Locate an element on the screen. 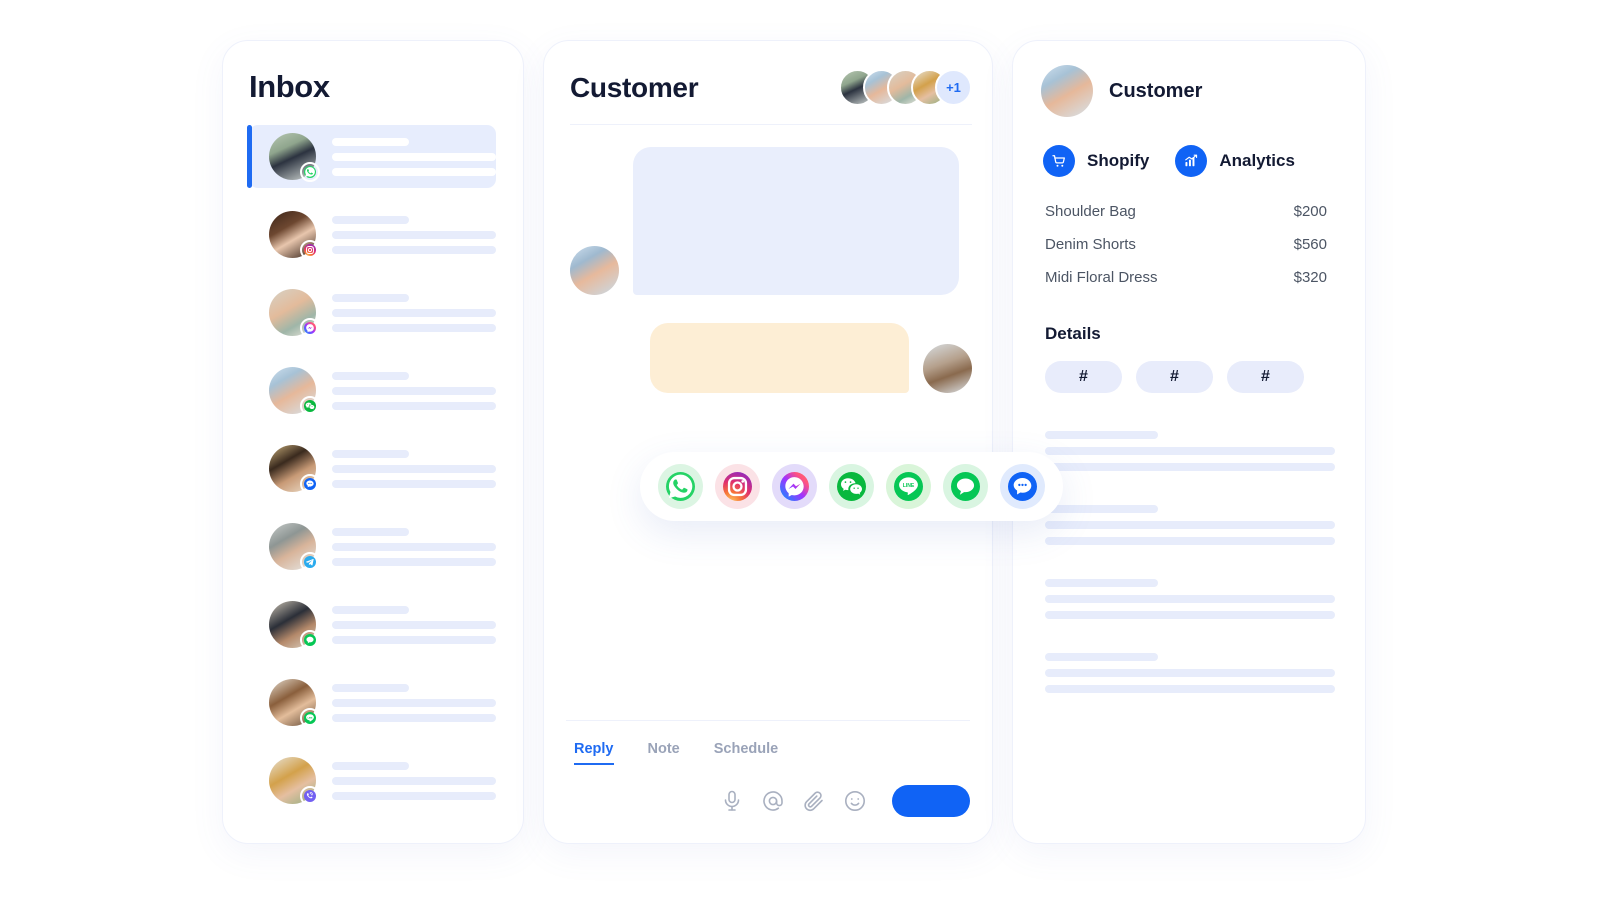 Image resolution: width=1600 pixels, height=900 pixels. message-list is located at coordinates (768, 259).